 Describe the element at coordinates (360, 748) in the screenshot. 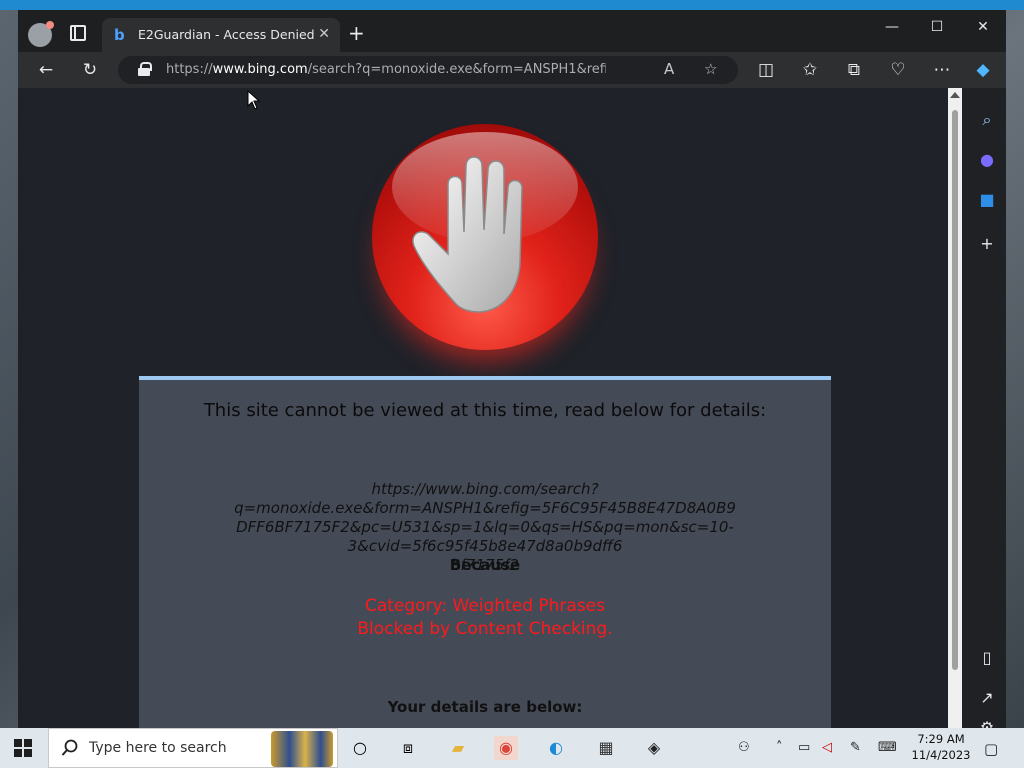

I see `cortana-icon: ○` at that location.